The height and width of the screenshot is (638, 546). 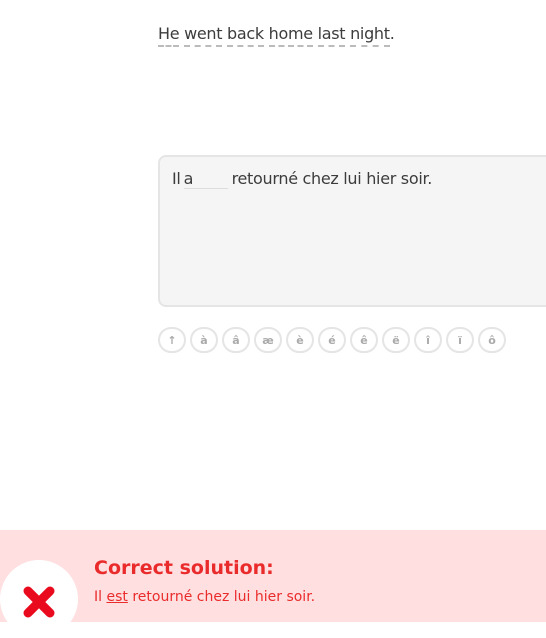 What do you see at coordinates (290, 35) in the screenshot?
I see `prompt-word: home` at bounding box center [290, 35].